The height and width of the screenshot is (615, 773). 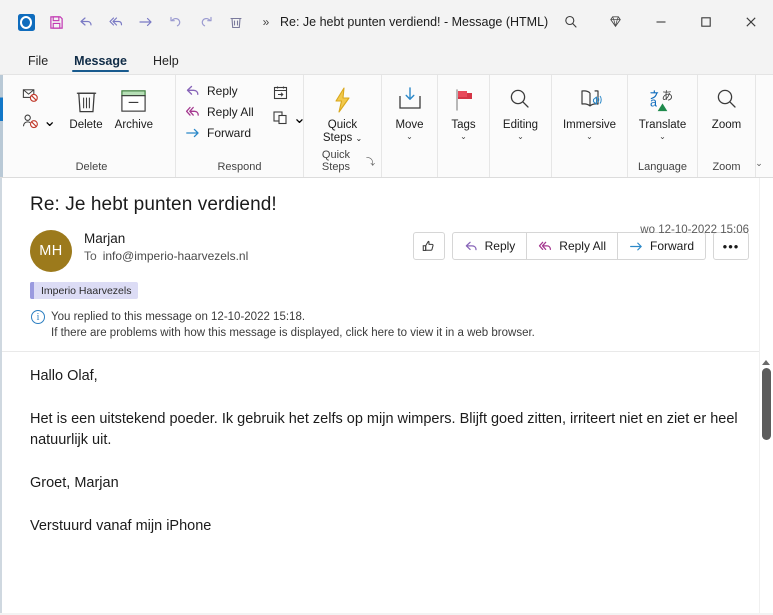 What do you see at coordinates (750, 22) in the screenshot?
I see `close-button` at bounding box center [750, 22].